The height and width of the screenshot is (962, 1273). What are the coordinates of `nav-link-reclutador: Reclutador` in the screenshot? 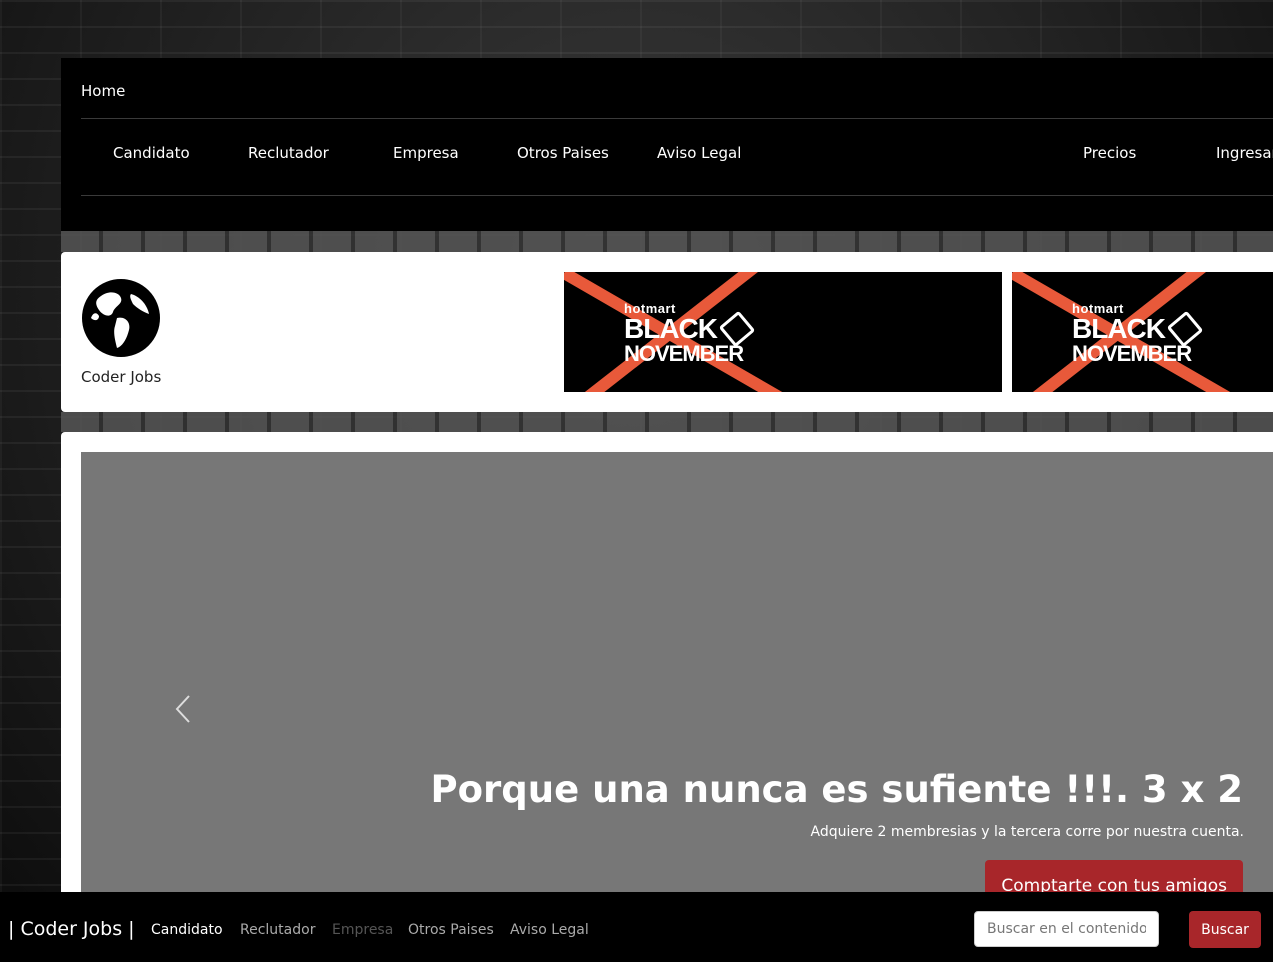 It's located at (288, 153).